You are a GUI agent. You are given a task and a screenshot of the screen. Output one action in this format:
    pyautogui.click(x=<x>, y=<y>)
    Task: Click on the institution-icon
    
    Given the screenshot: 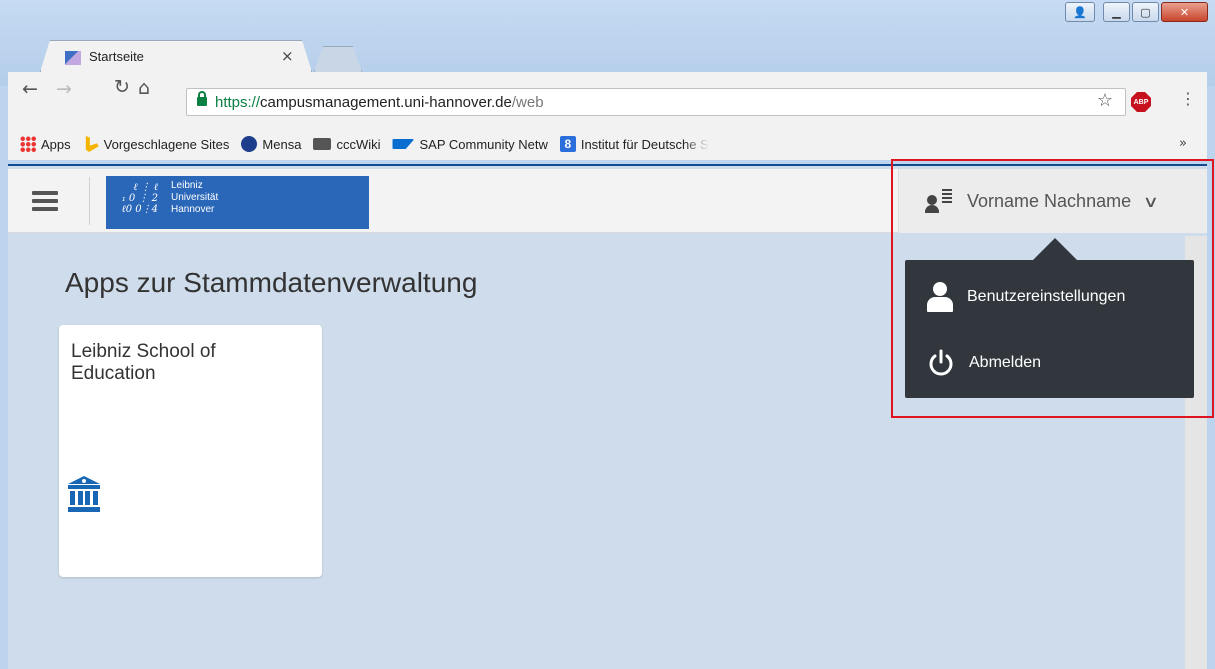 What is the action you would take?
    pyautogui.click(x=84, y=494)
    